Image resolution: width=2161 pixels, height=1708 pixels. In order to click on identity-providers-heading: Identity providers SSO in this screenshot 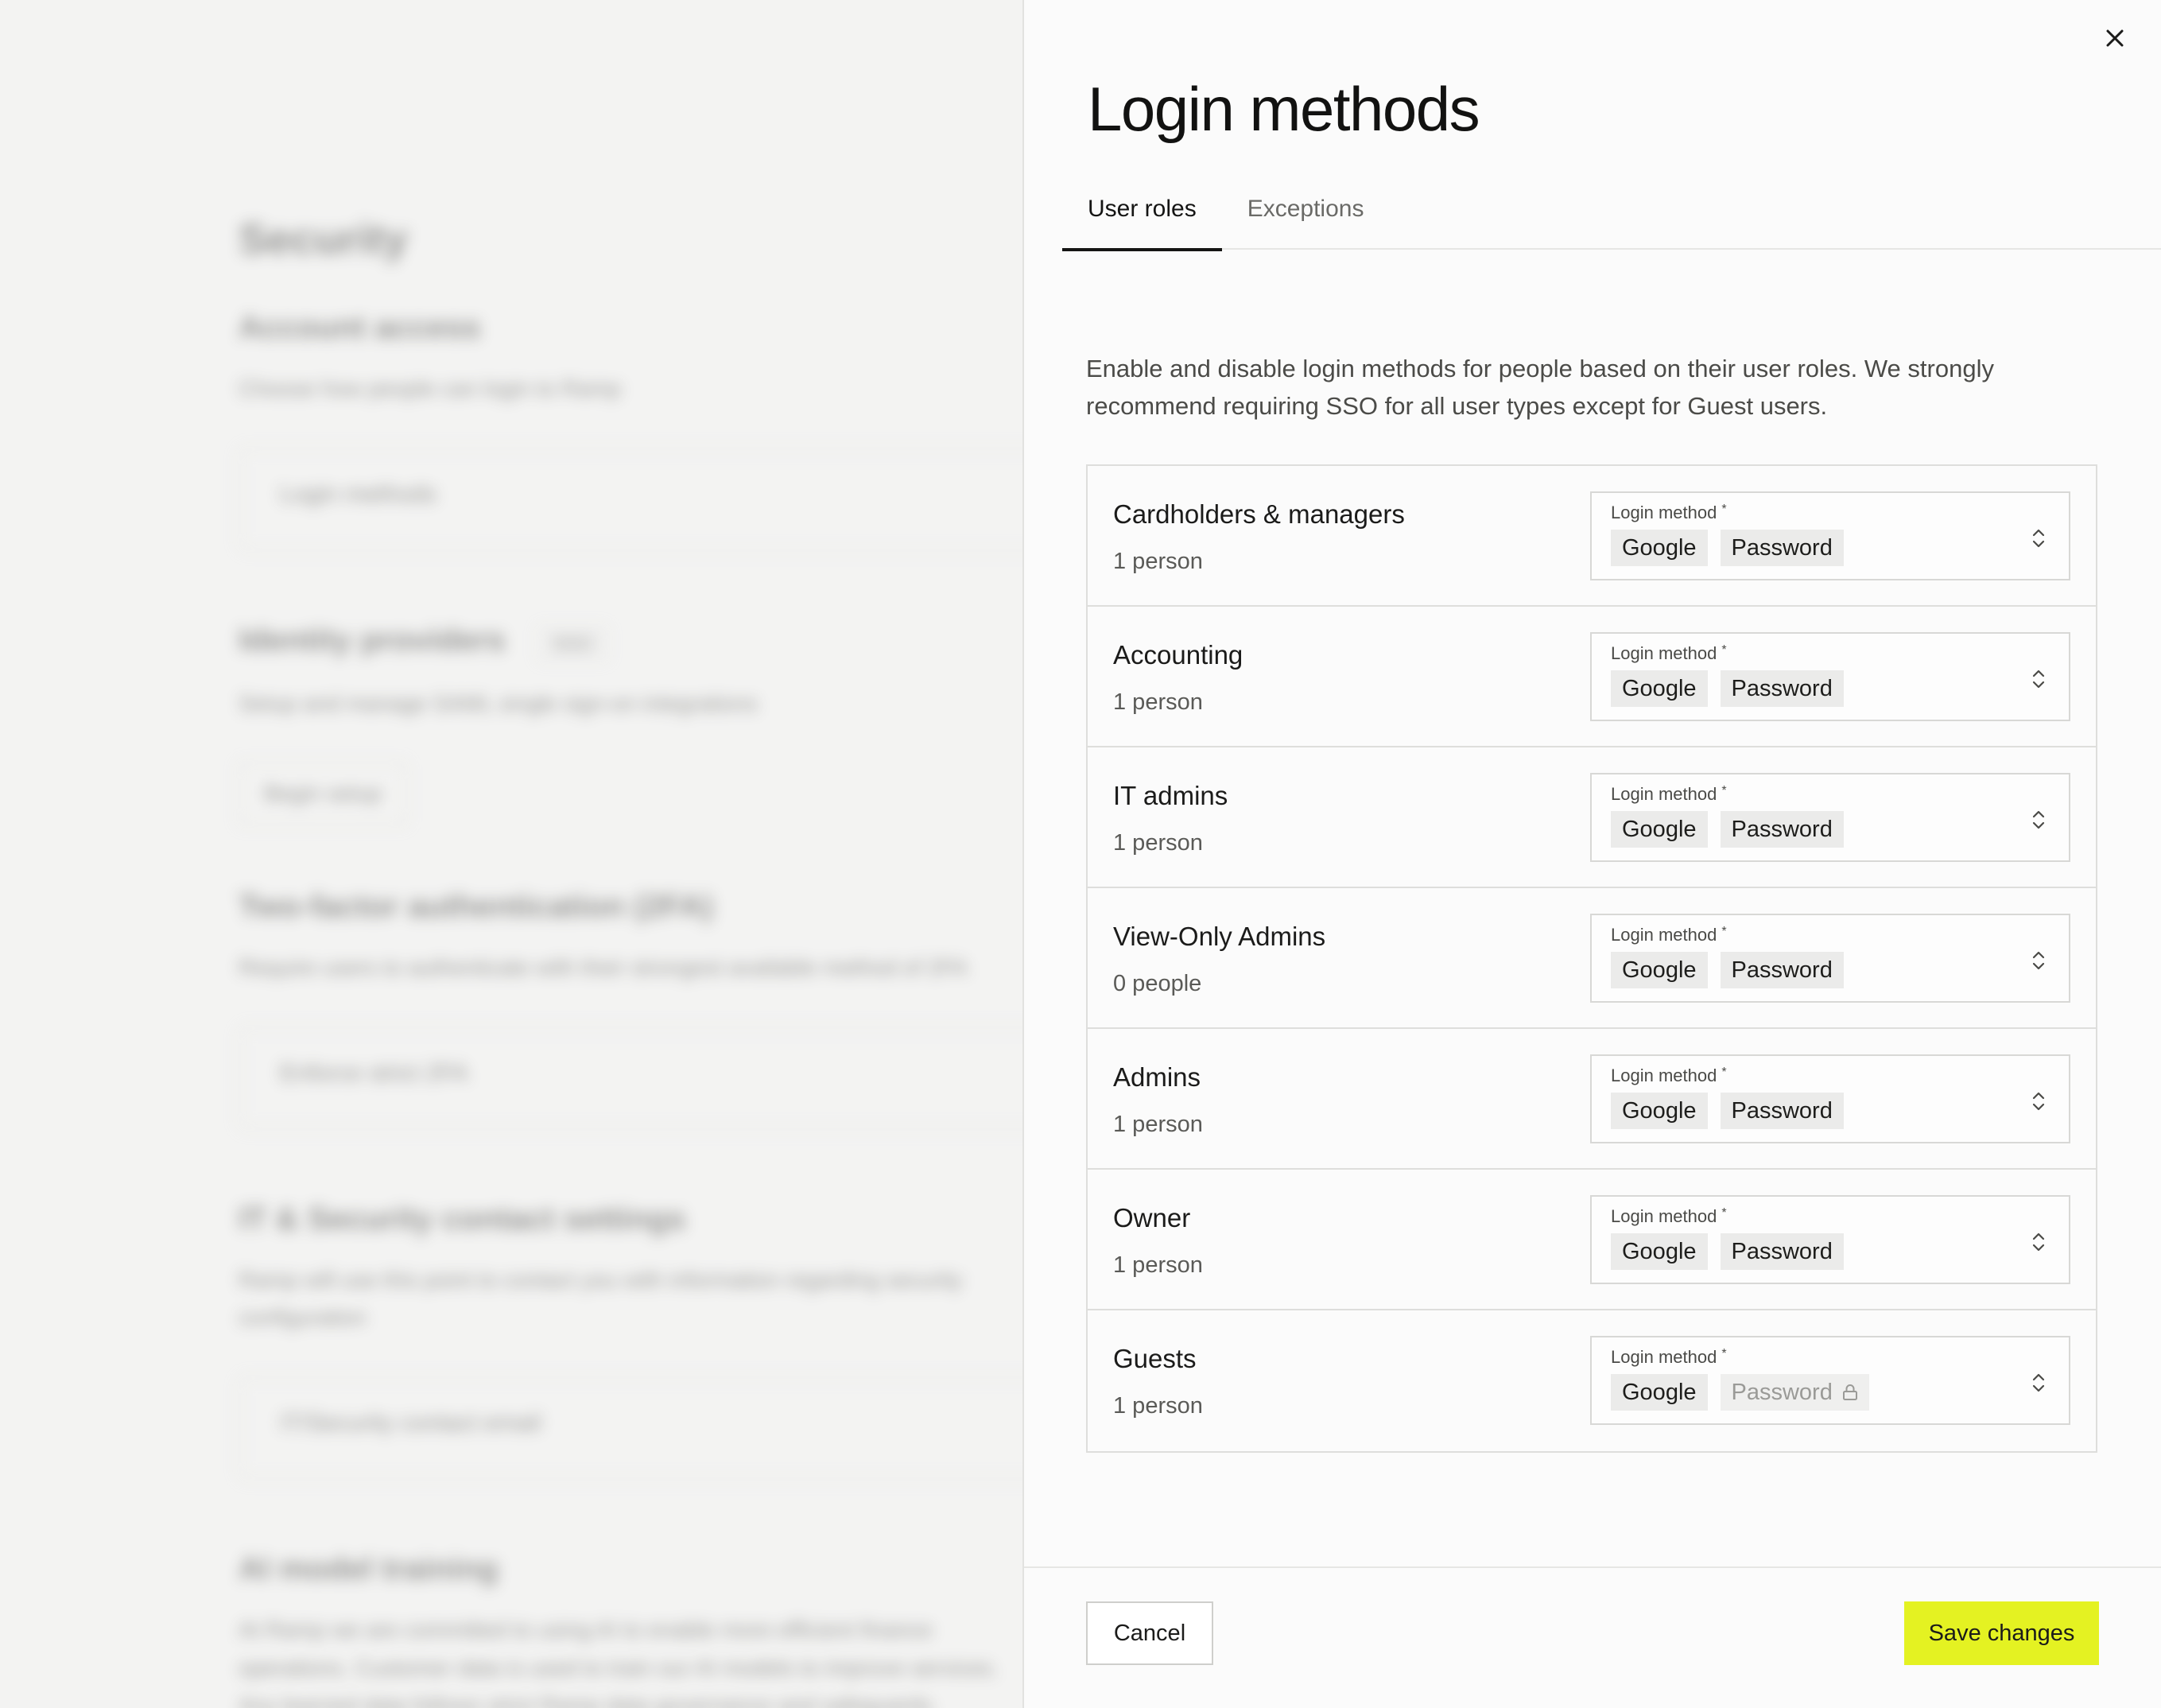, I will do `click(632, 642)`.